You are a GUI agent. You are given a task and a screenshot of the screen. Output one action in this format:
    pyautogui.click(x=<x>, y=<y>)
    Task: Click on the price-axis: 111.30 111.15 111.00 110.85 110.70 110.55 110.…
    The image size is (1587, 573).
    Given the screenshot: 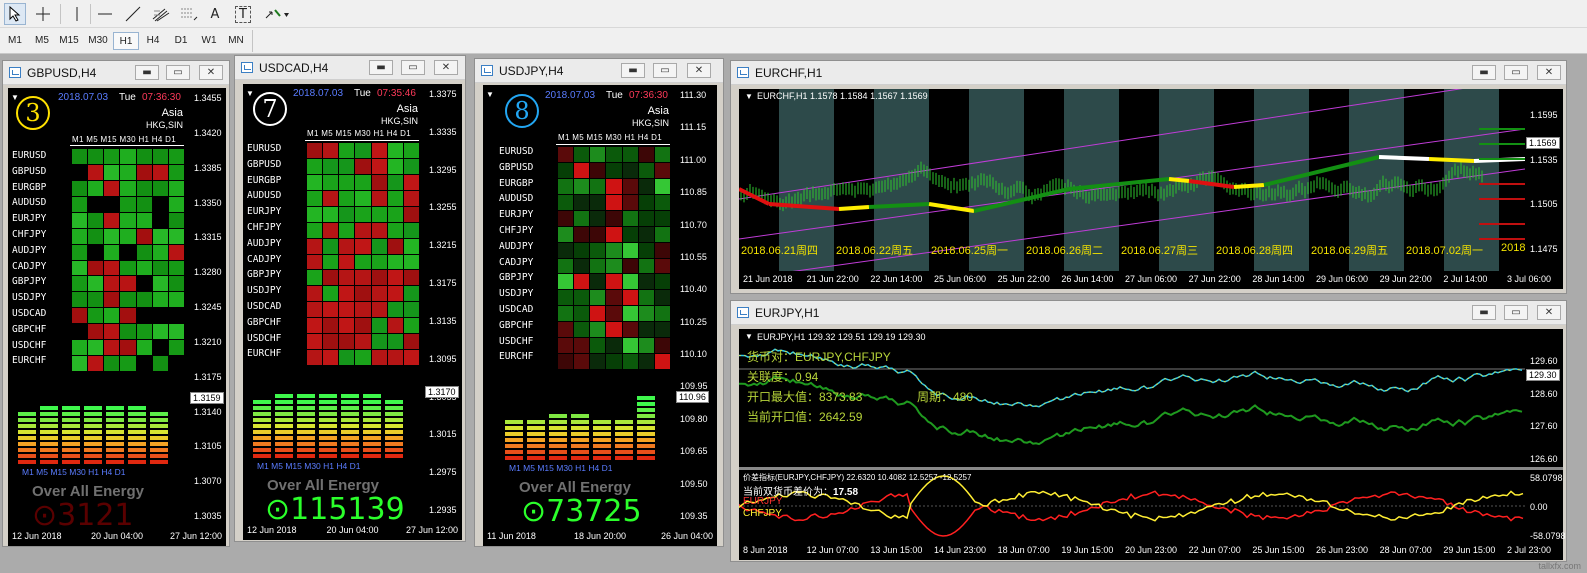 What is the action you would take?
    pyautogui.click(x=696, y=306)
    